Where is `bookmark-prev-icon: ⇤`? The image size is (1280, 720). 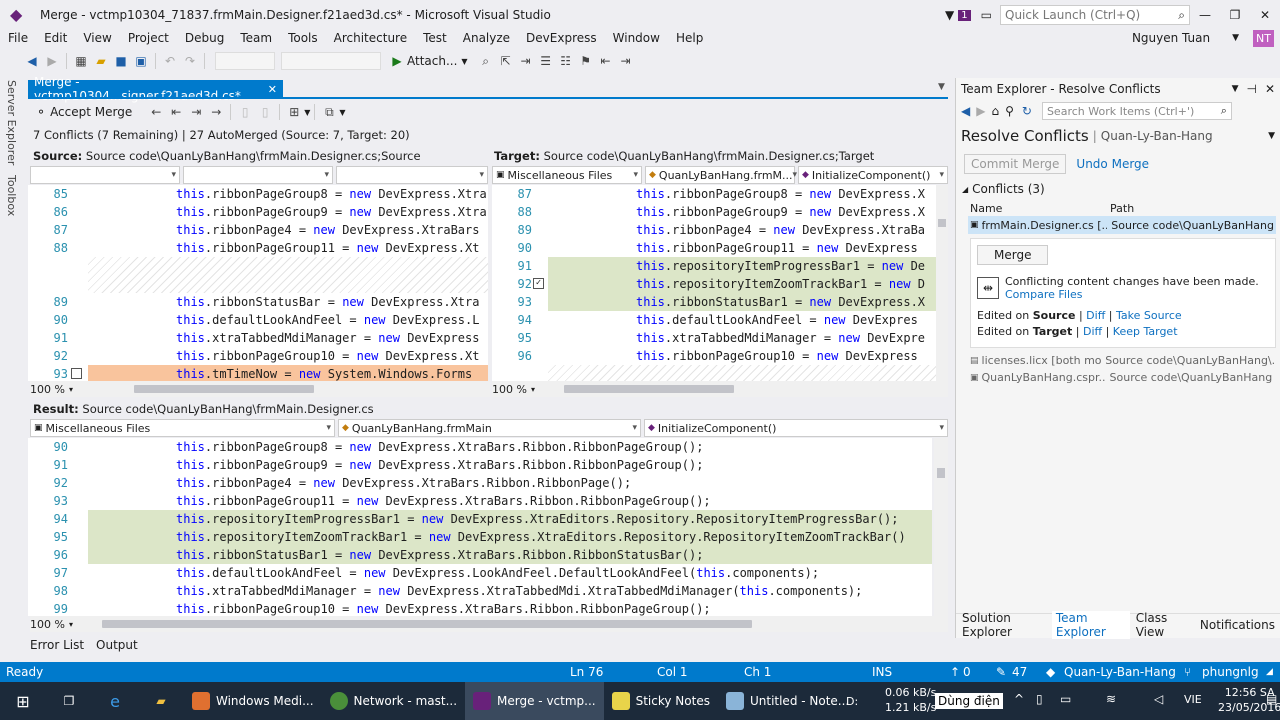 bookmark-prev-icon: ⇤ is located at coordinates (606, 61).